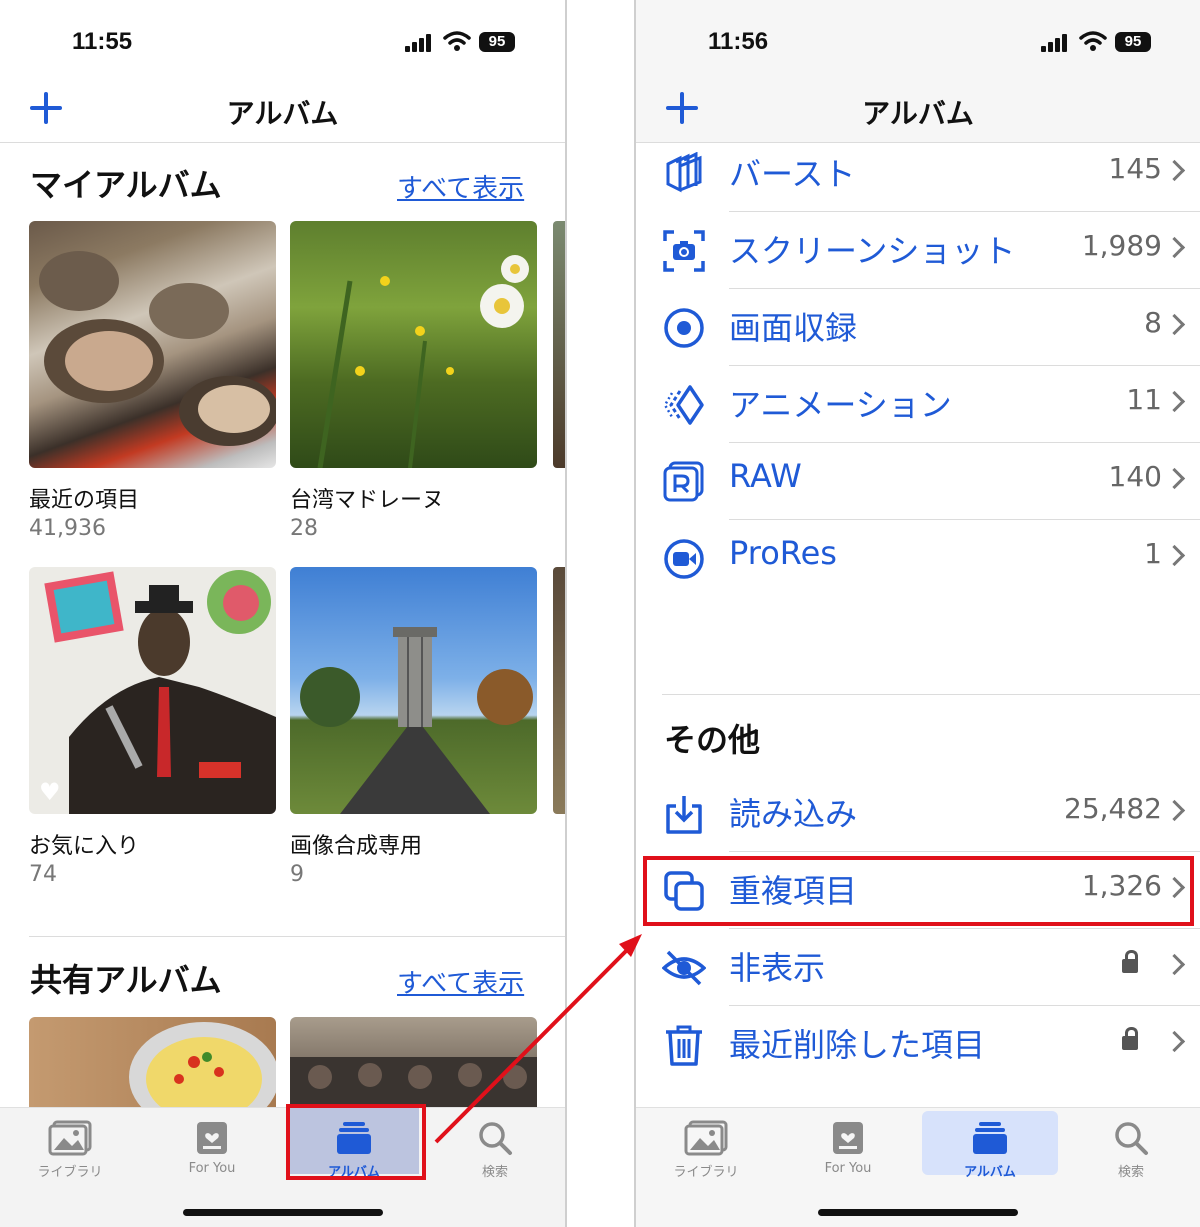 The height and width of the screenshot is (1227, 1200). I want to click on albums-icon, so click(990, 1138).